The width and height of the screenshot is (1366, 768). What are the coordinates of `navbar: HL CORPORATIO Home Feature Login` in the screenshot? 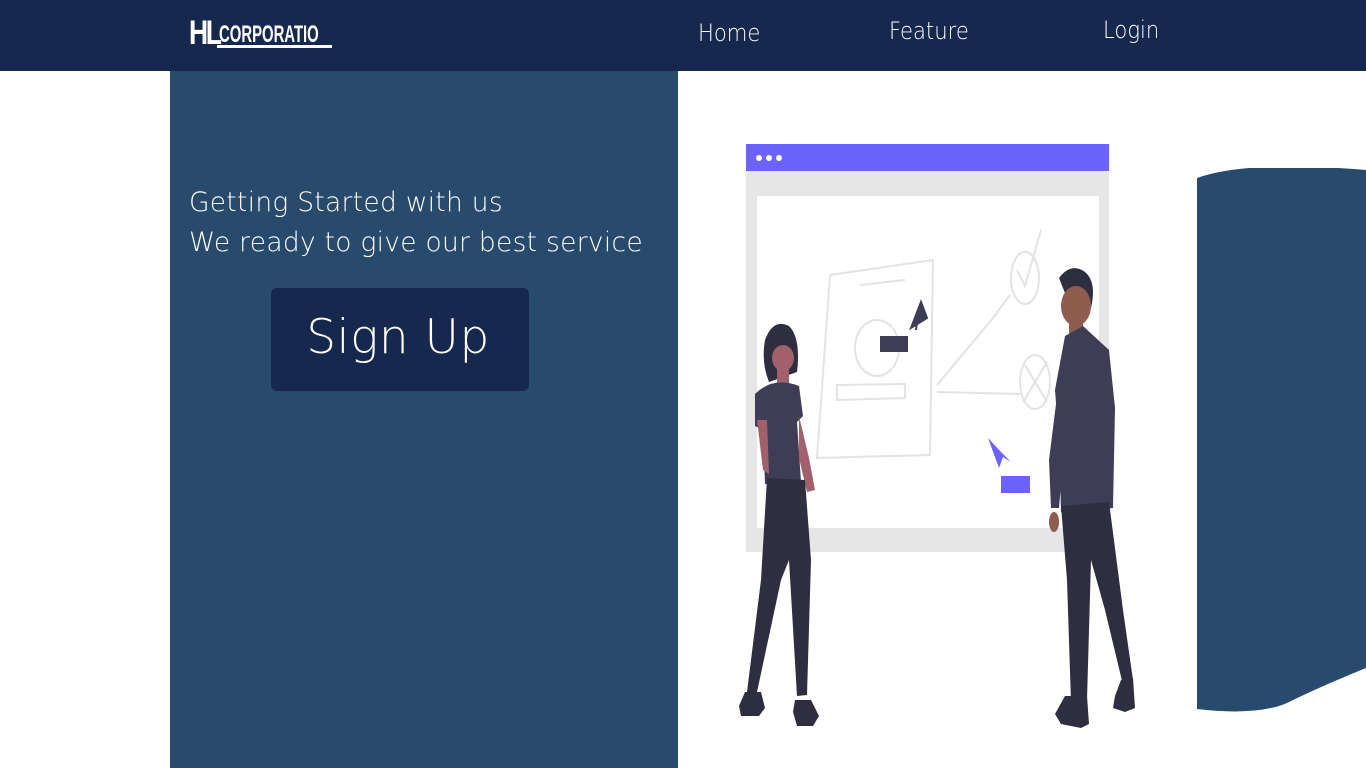 It's located at (683, 35).